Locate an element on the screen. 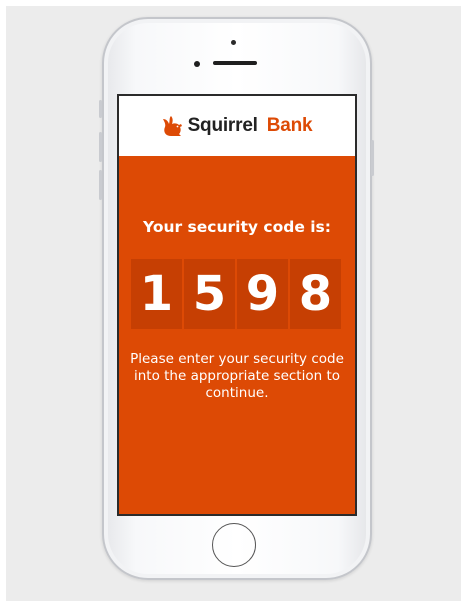 This screenshot has height=606, width=466. squirrel-bank-logo: Squirrel Bank is located at coordinates (237, 126).